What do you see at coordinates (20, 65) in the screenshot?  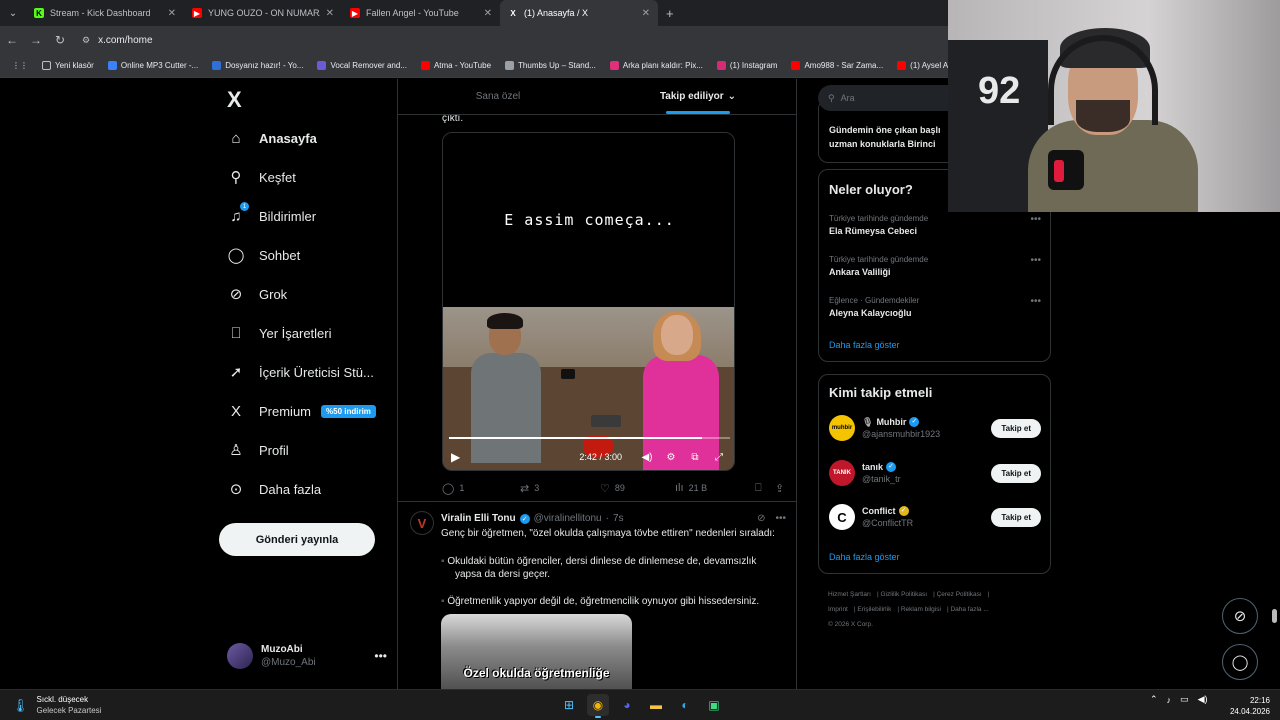 I see `apps-icon: ⋮⋮` at bounding box center [20, 65].